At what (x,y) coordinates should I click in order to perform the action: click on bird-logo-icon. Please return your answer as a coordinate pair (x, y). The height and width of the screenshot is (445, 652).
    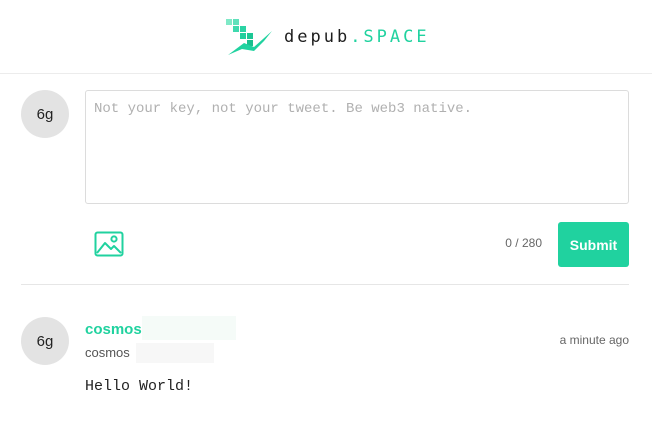
    Looking at the image, I should click on (249, 37).